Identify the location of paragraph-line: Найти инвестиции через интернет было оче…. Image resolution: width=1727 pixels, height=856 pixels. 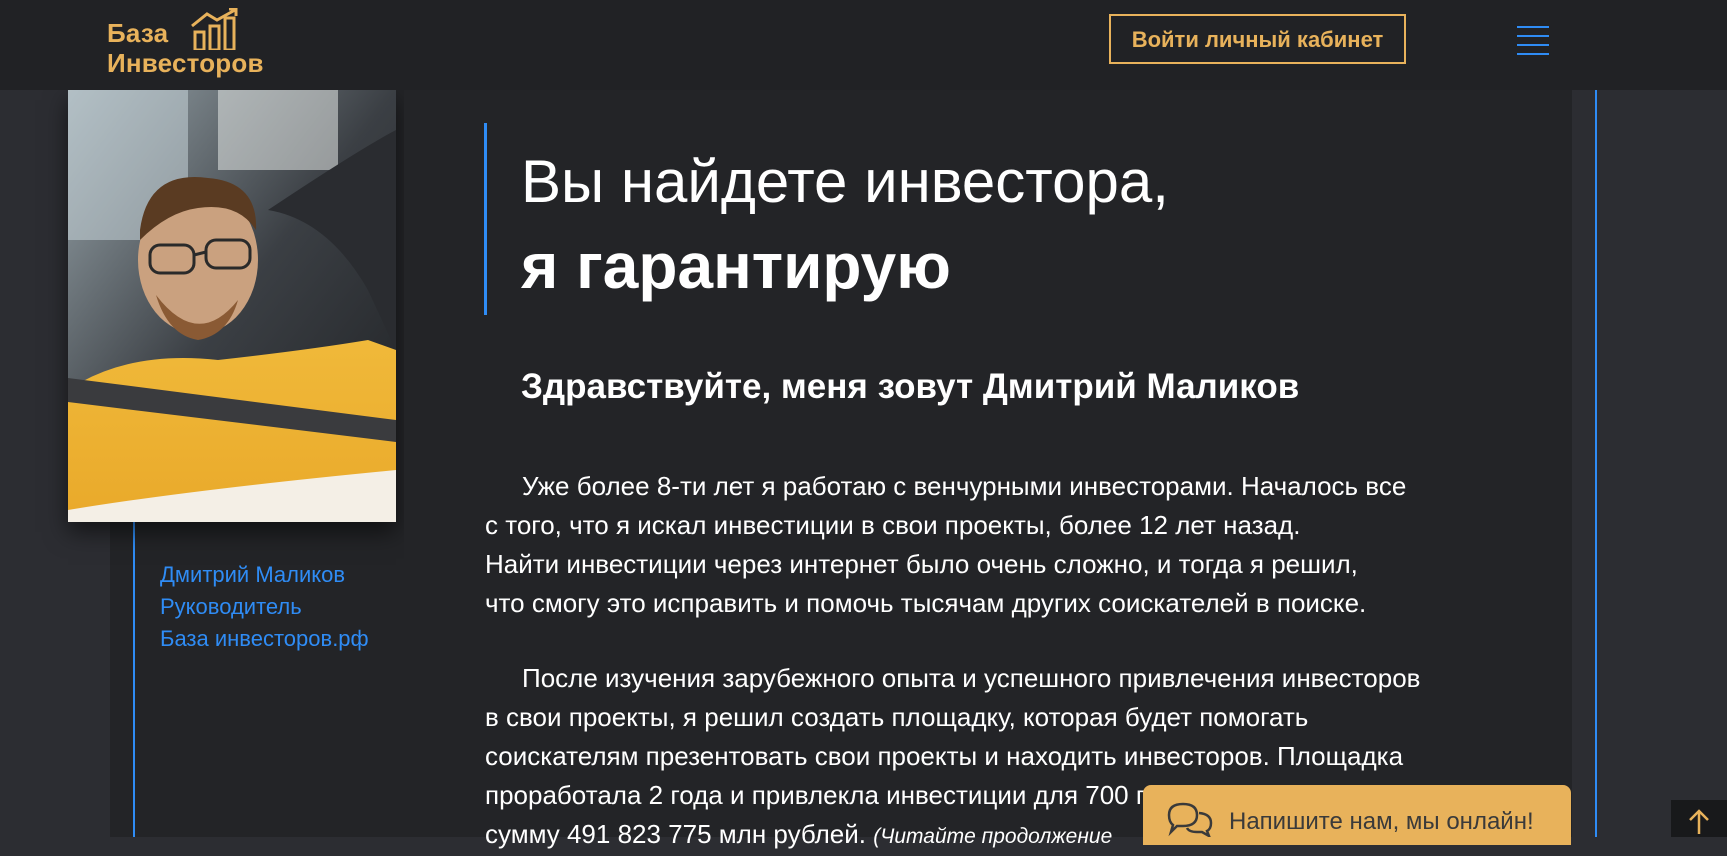
(921, 564).